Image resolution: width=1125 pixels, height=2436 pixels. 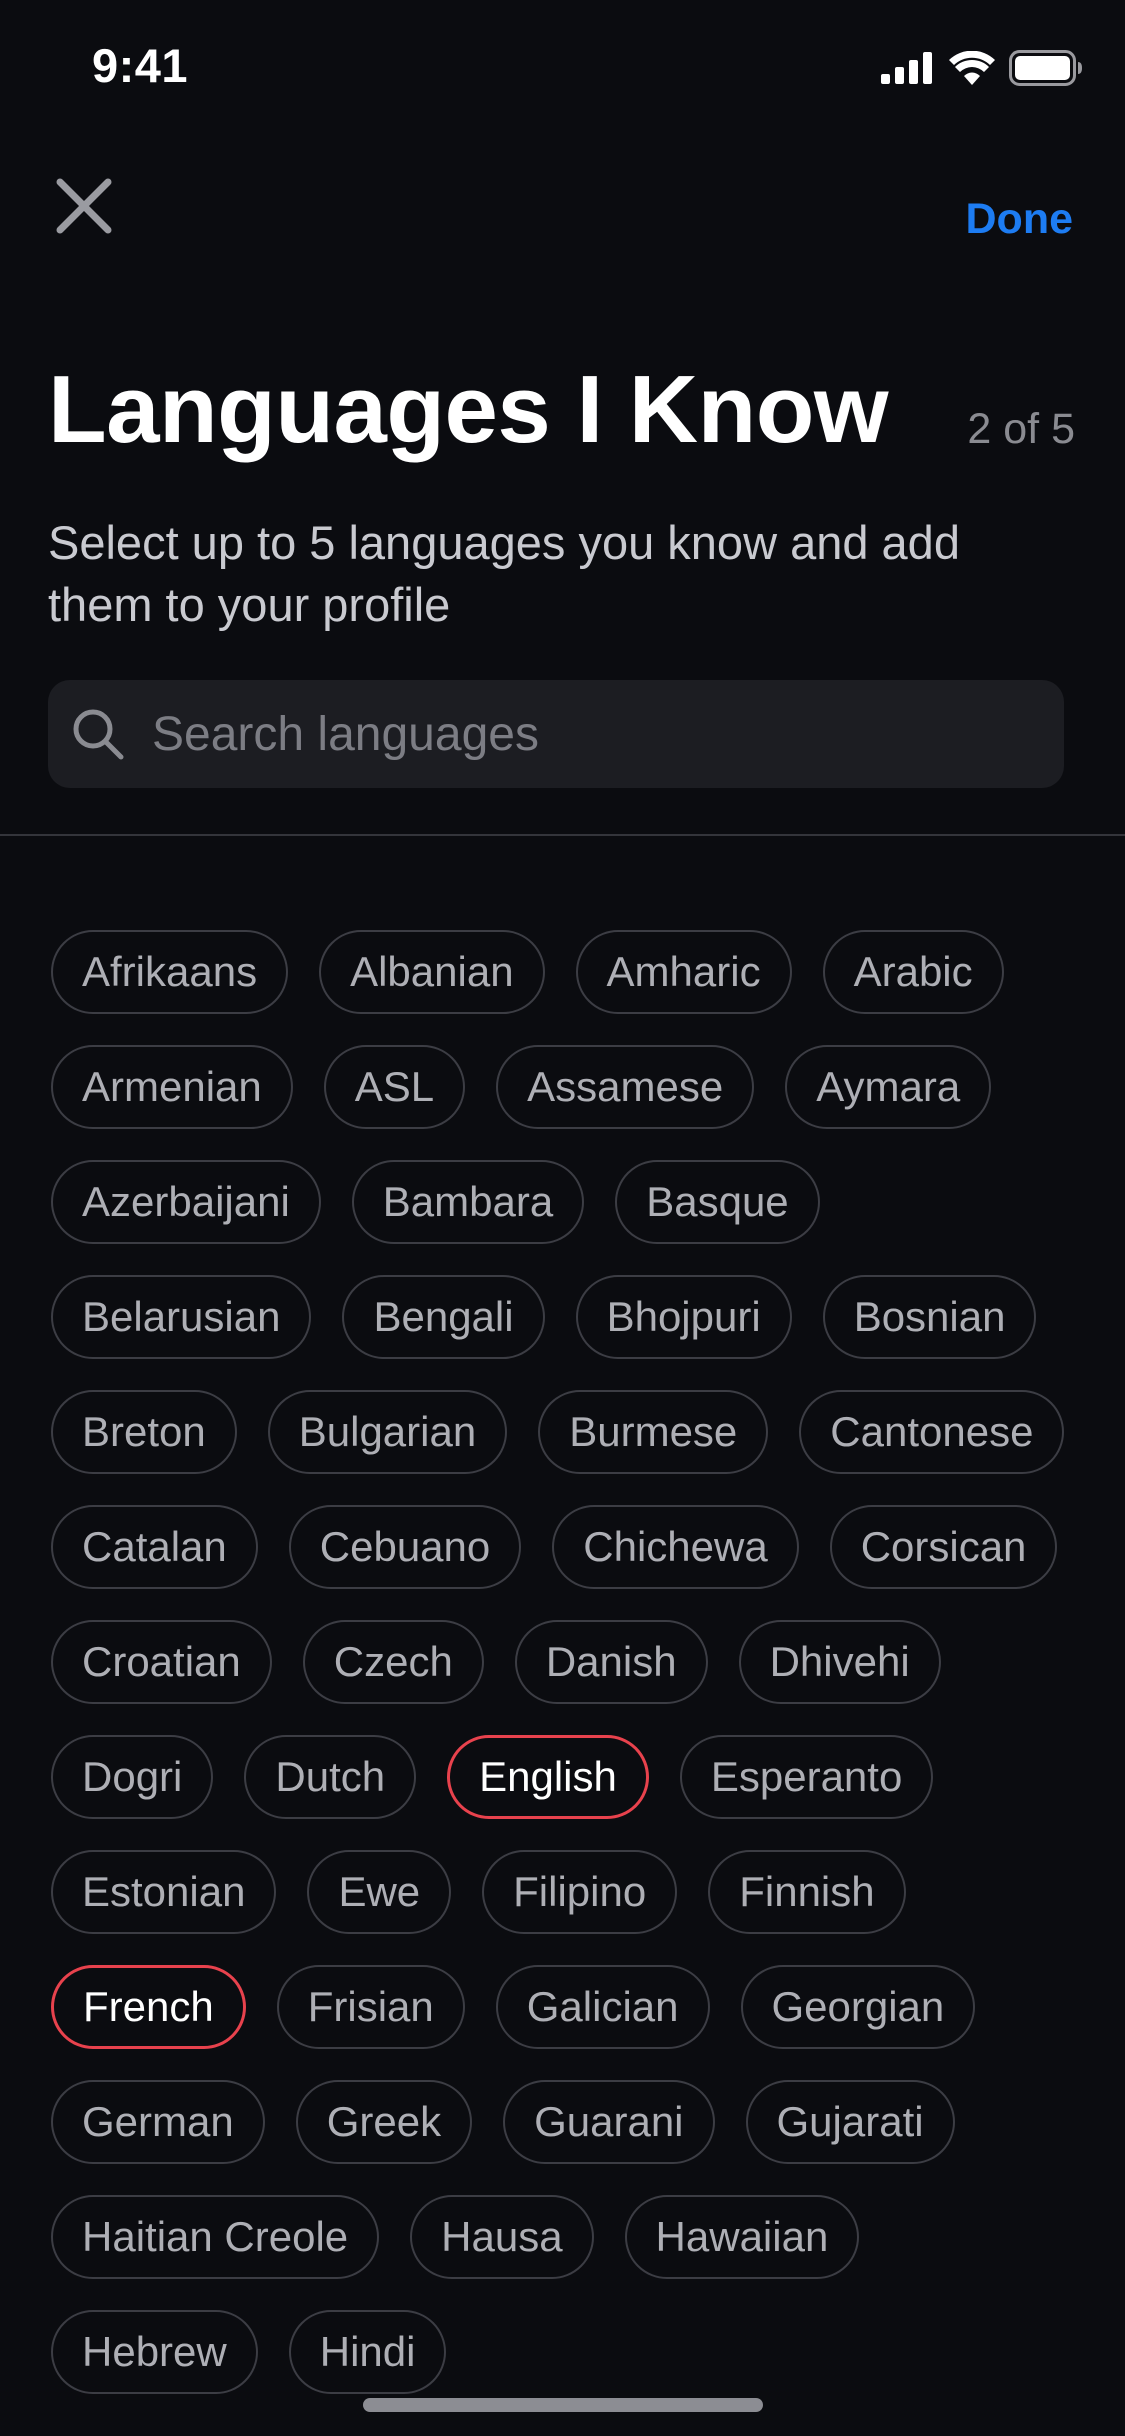 What do you see at coordinates (215, 2237) in the screenshot?
I see `language-chip-haitian-creole: Haitian Creole` at bounding box center [215, 2237].